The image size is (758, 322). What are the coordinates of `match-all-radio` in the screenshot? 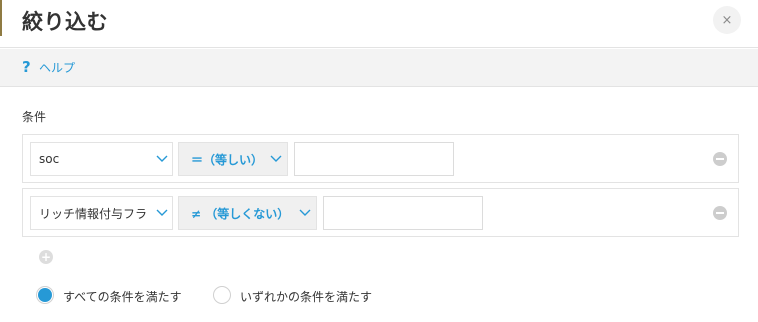 It's located at (45, 295).